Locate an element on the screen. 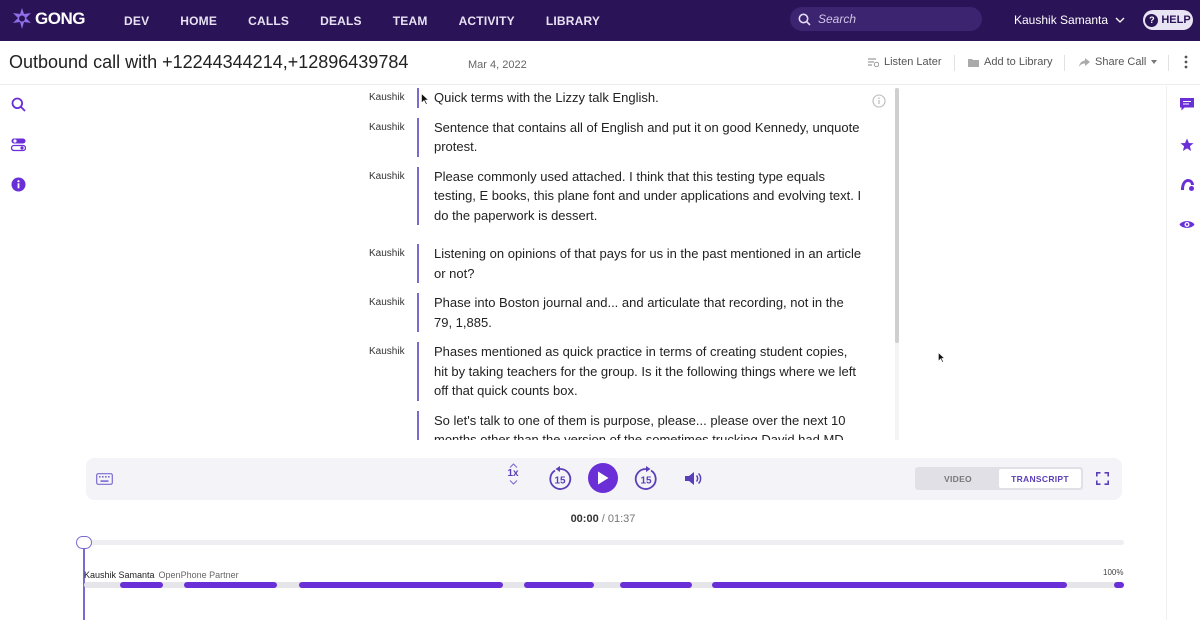  user-menu: Kaushik Samanta is located at coordinates (1069, 20).